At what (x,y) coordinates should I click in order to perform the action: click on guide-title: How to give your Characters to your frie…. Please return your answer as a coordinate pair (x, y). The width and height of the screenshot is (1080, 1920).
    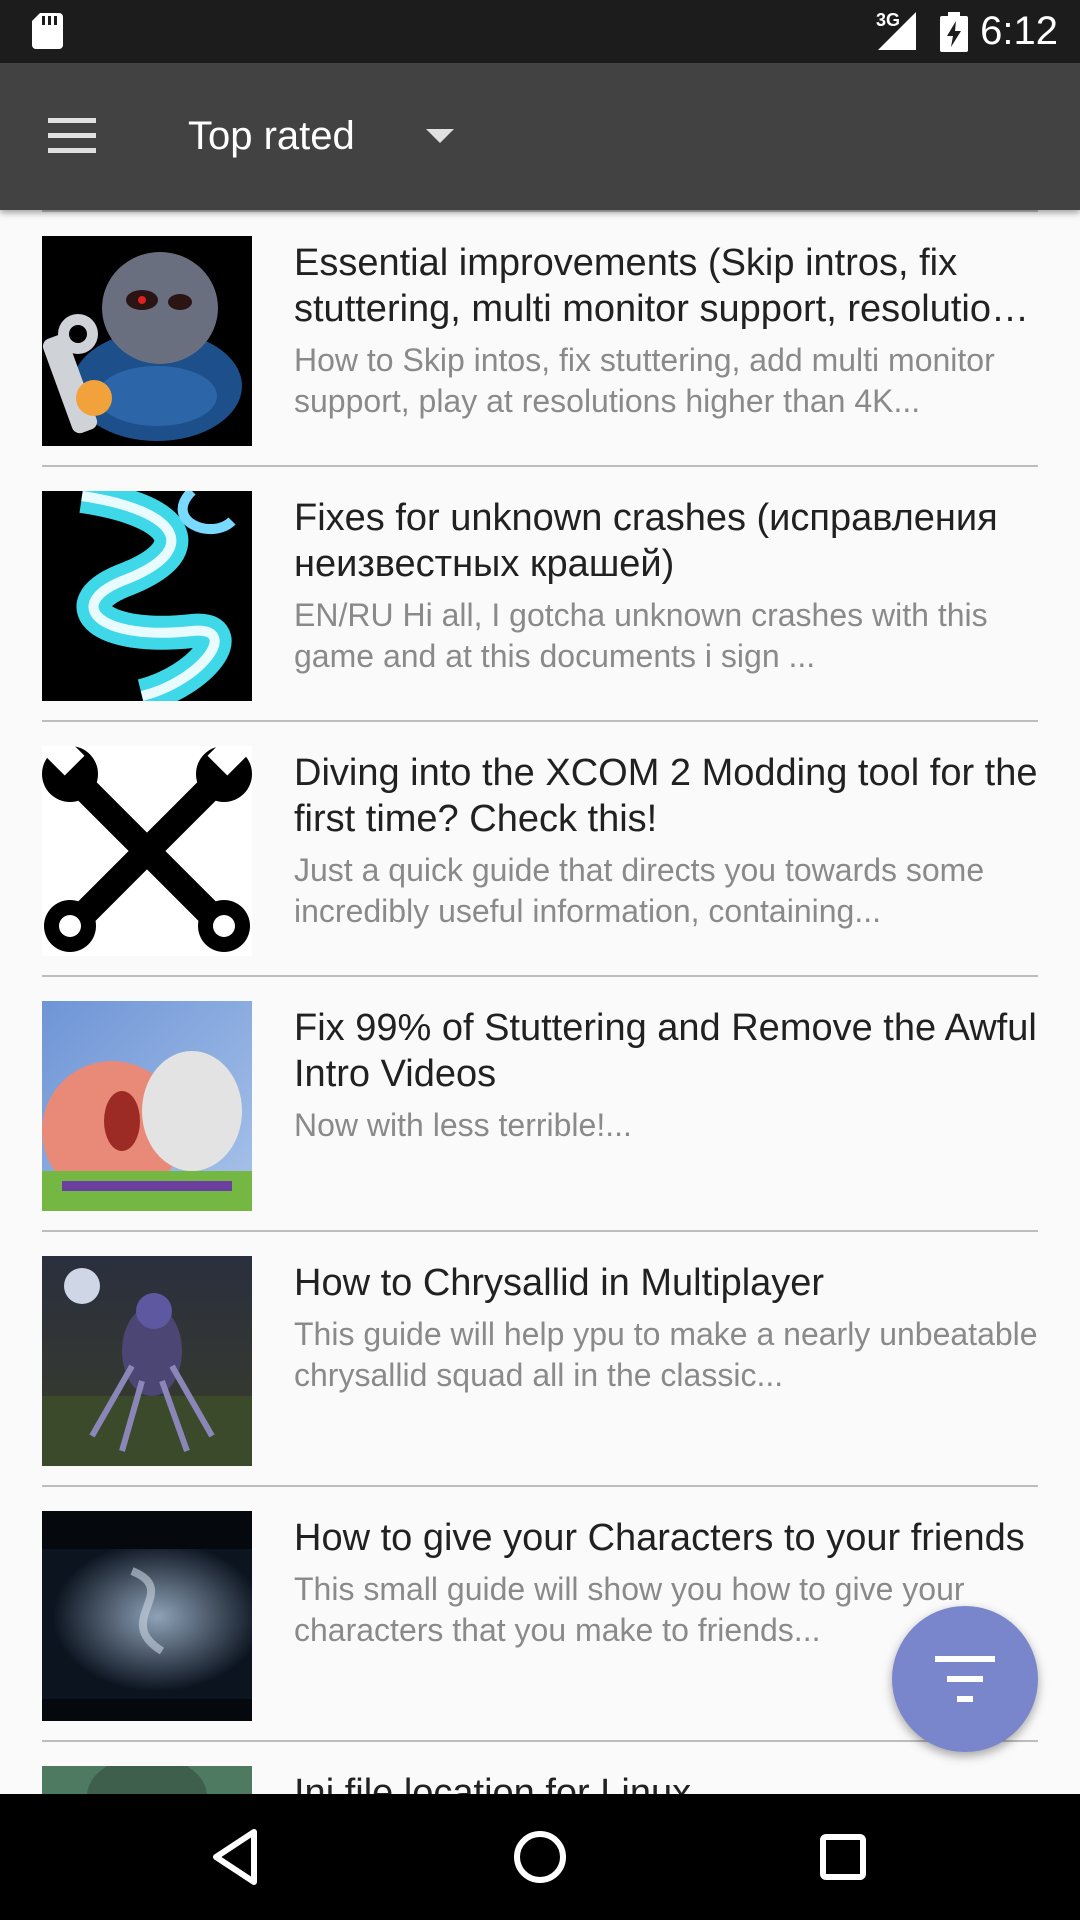
    Looking at the image, I should click on (659, 1538).